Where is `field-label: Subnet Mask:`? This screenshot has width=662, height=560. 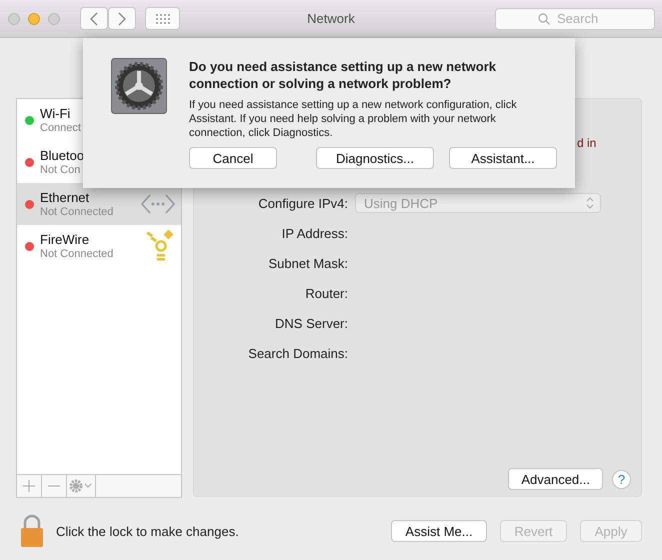 field-label: Subnet Mask: is located at coordinates (308, 263).